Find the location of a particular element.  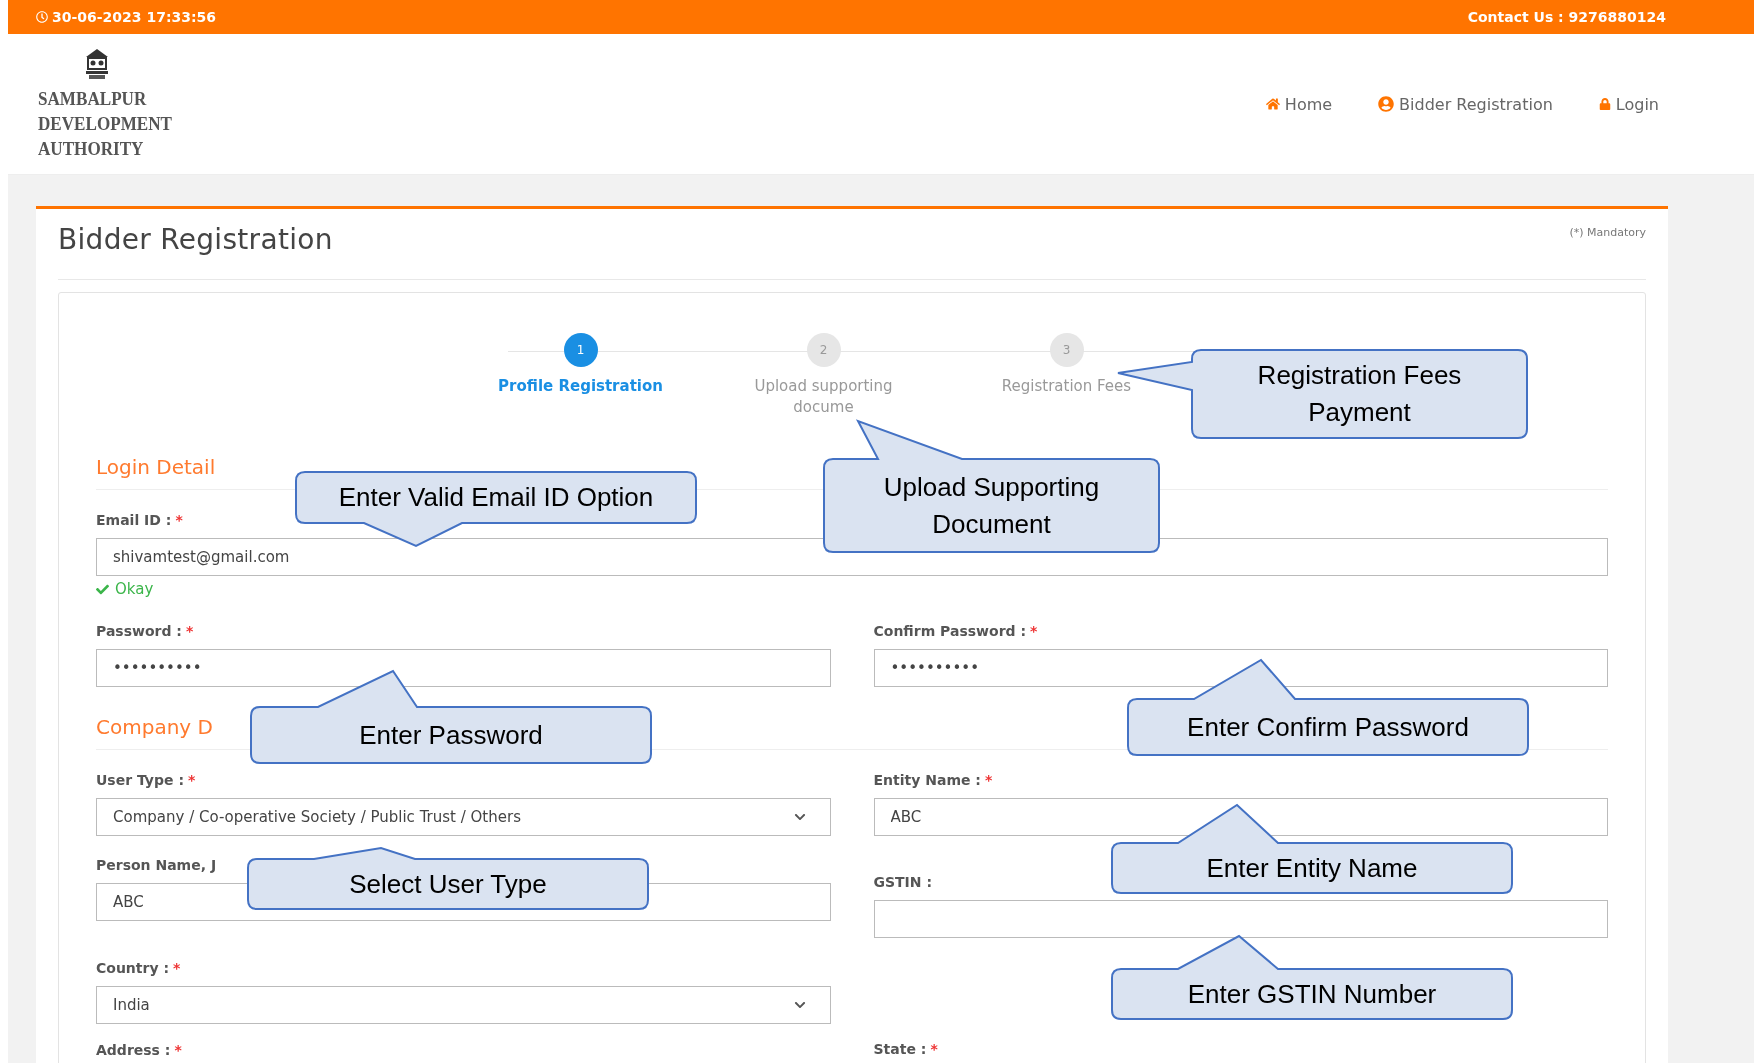

user-icon is located at coordinates (1386, 104).